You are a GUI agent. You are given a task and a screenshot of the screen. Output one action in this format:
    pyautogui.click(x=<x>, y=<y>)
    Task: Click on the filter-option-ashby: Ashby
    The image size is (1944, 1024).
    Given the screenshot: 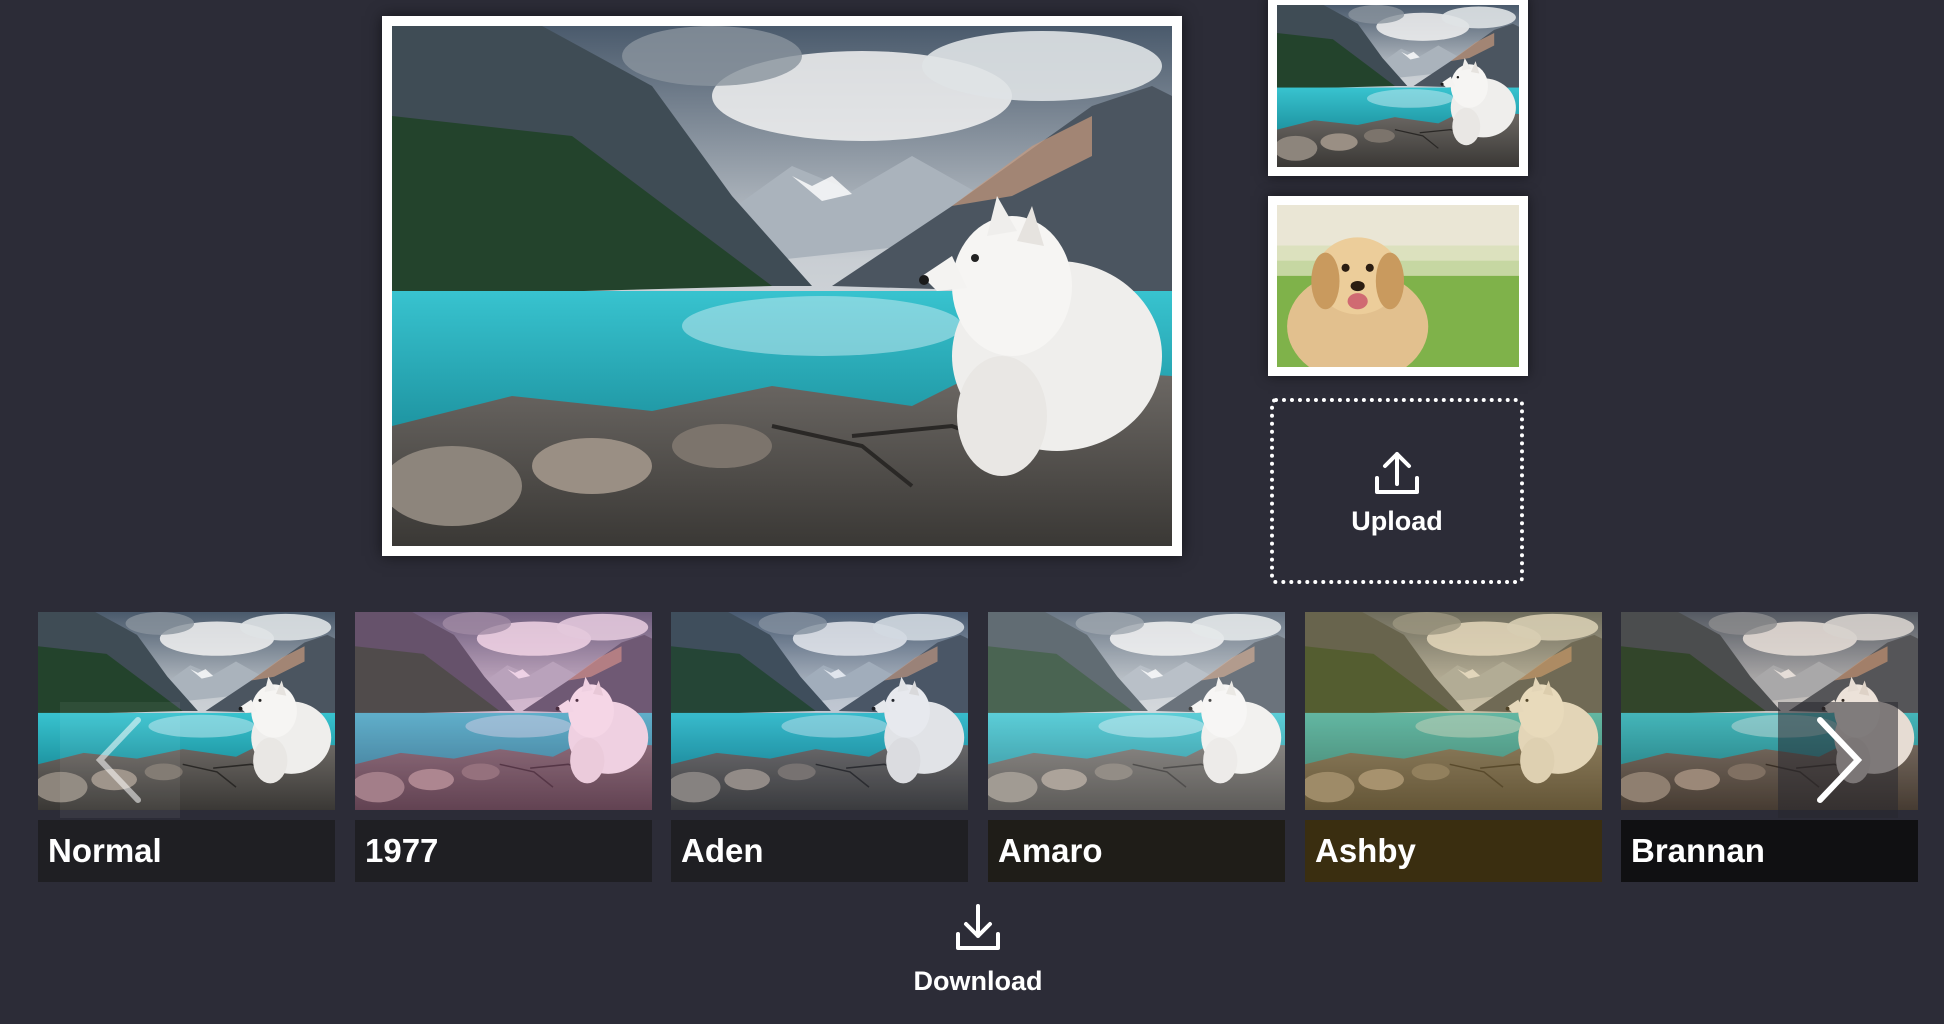 What is the action you would take?
    pyautogui.click(x=1453, y=747)
    